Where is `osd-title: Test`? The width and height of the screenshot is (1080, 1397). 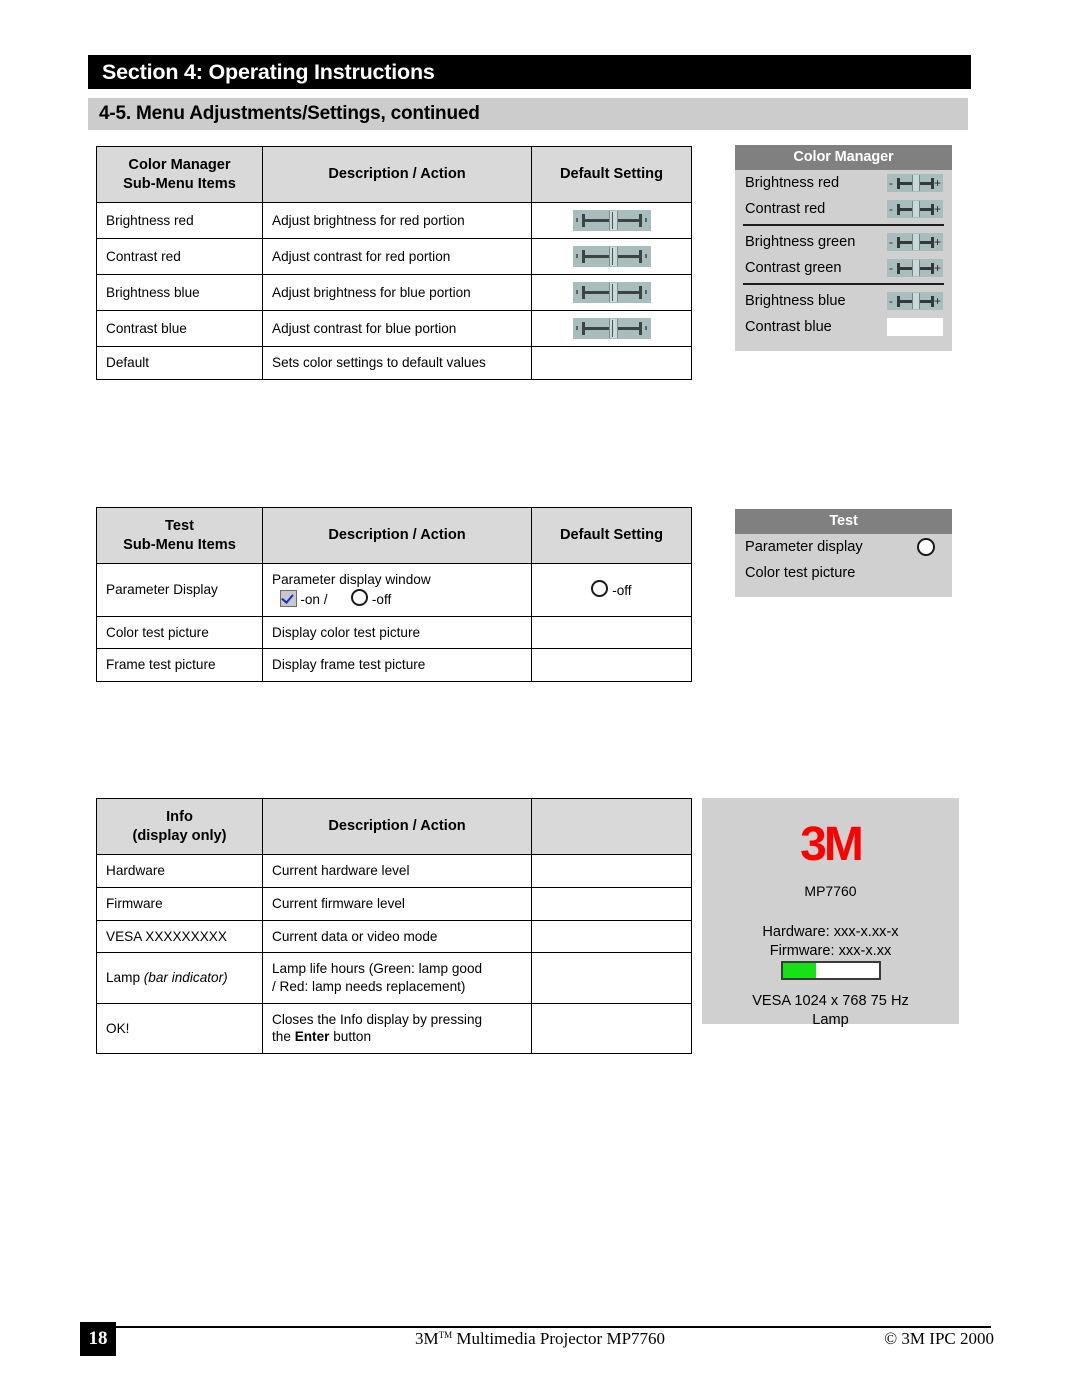
osd-title: Test is located at coordinates (843, 521).